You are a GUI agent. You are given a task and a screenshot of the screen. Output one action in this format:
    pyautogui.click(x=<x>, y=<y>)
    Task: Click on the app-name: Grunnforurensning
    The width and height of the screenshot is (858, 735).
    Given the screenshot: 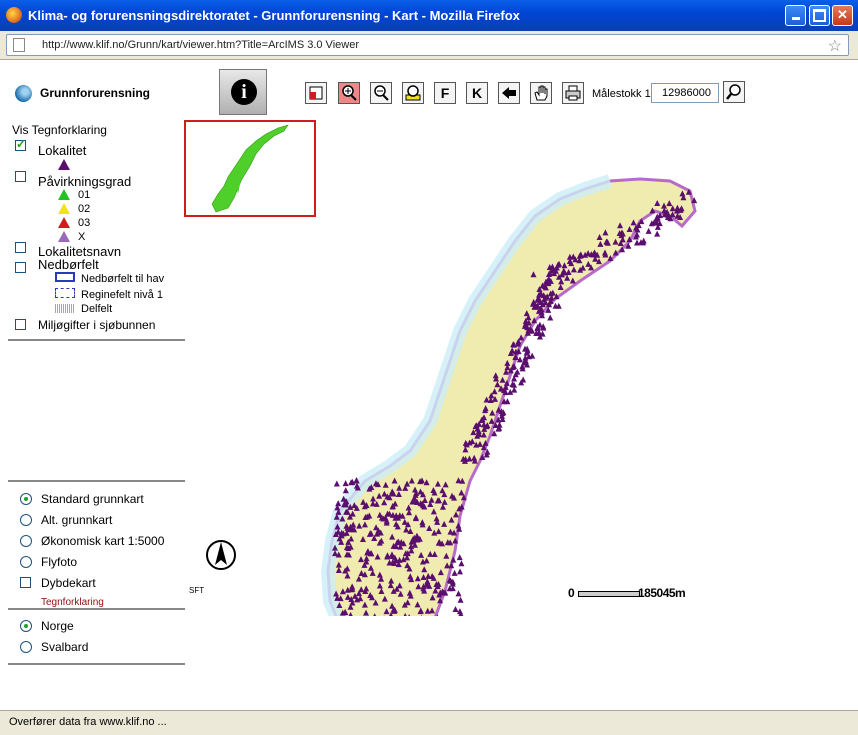 What is the action you would take?
    pyautogui.click(x=95, y=93)
    